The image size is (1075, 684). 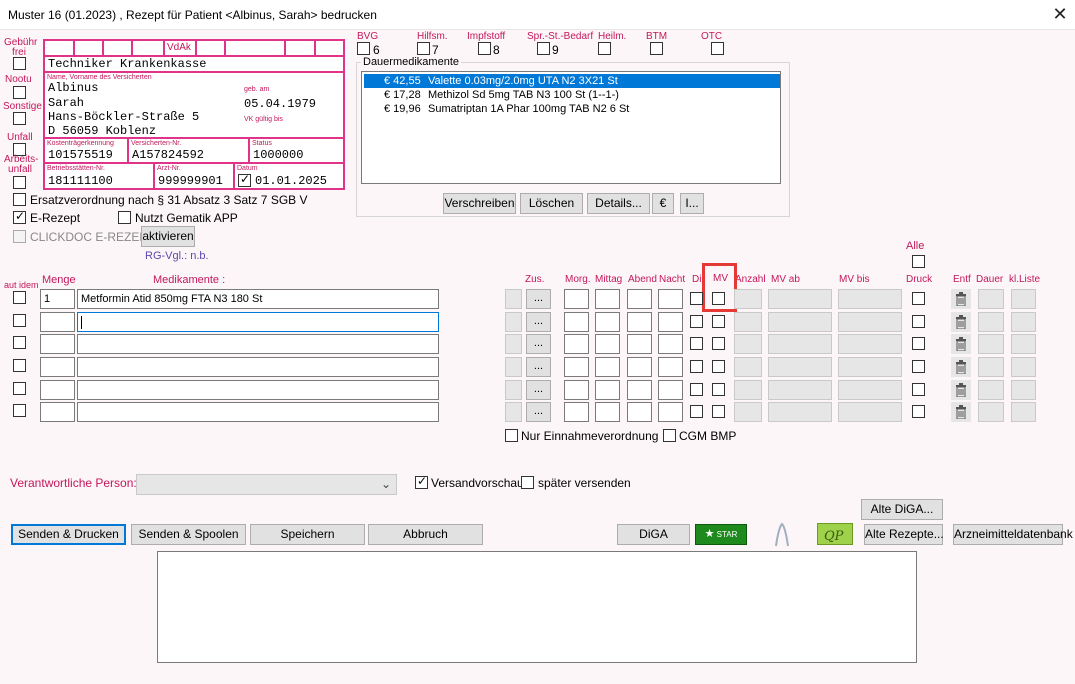 I want to click on euro-button: €, so click(x=663, y=203).